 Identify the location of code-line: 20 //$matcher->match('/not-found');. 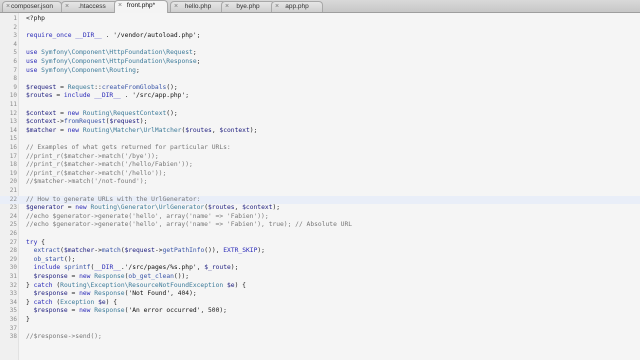
(320, 182).